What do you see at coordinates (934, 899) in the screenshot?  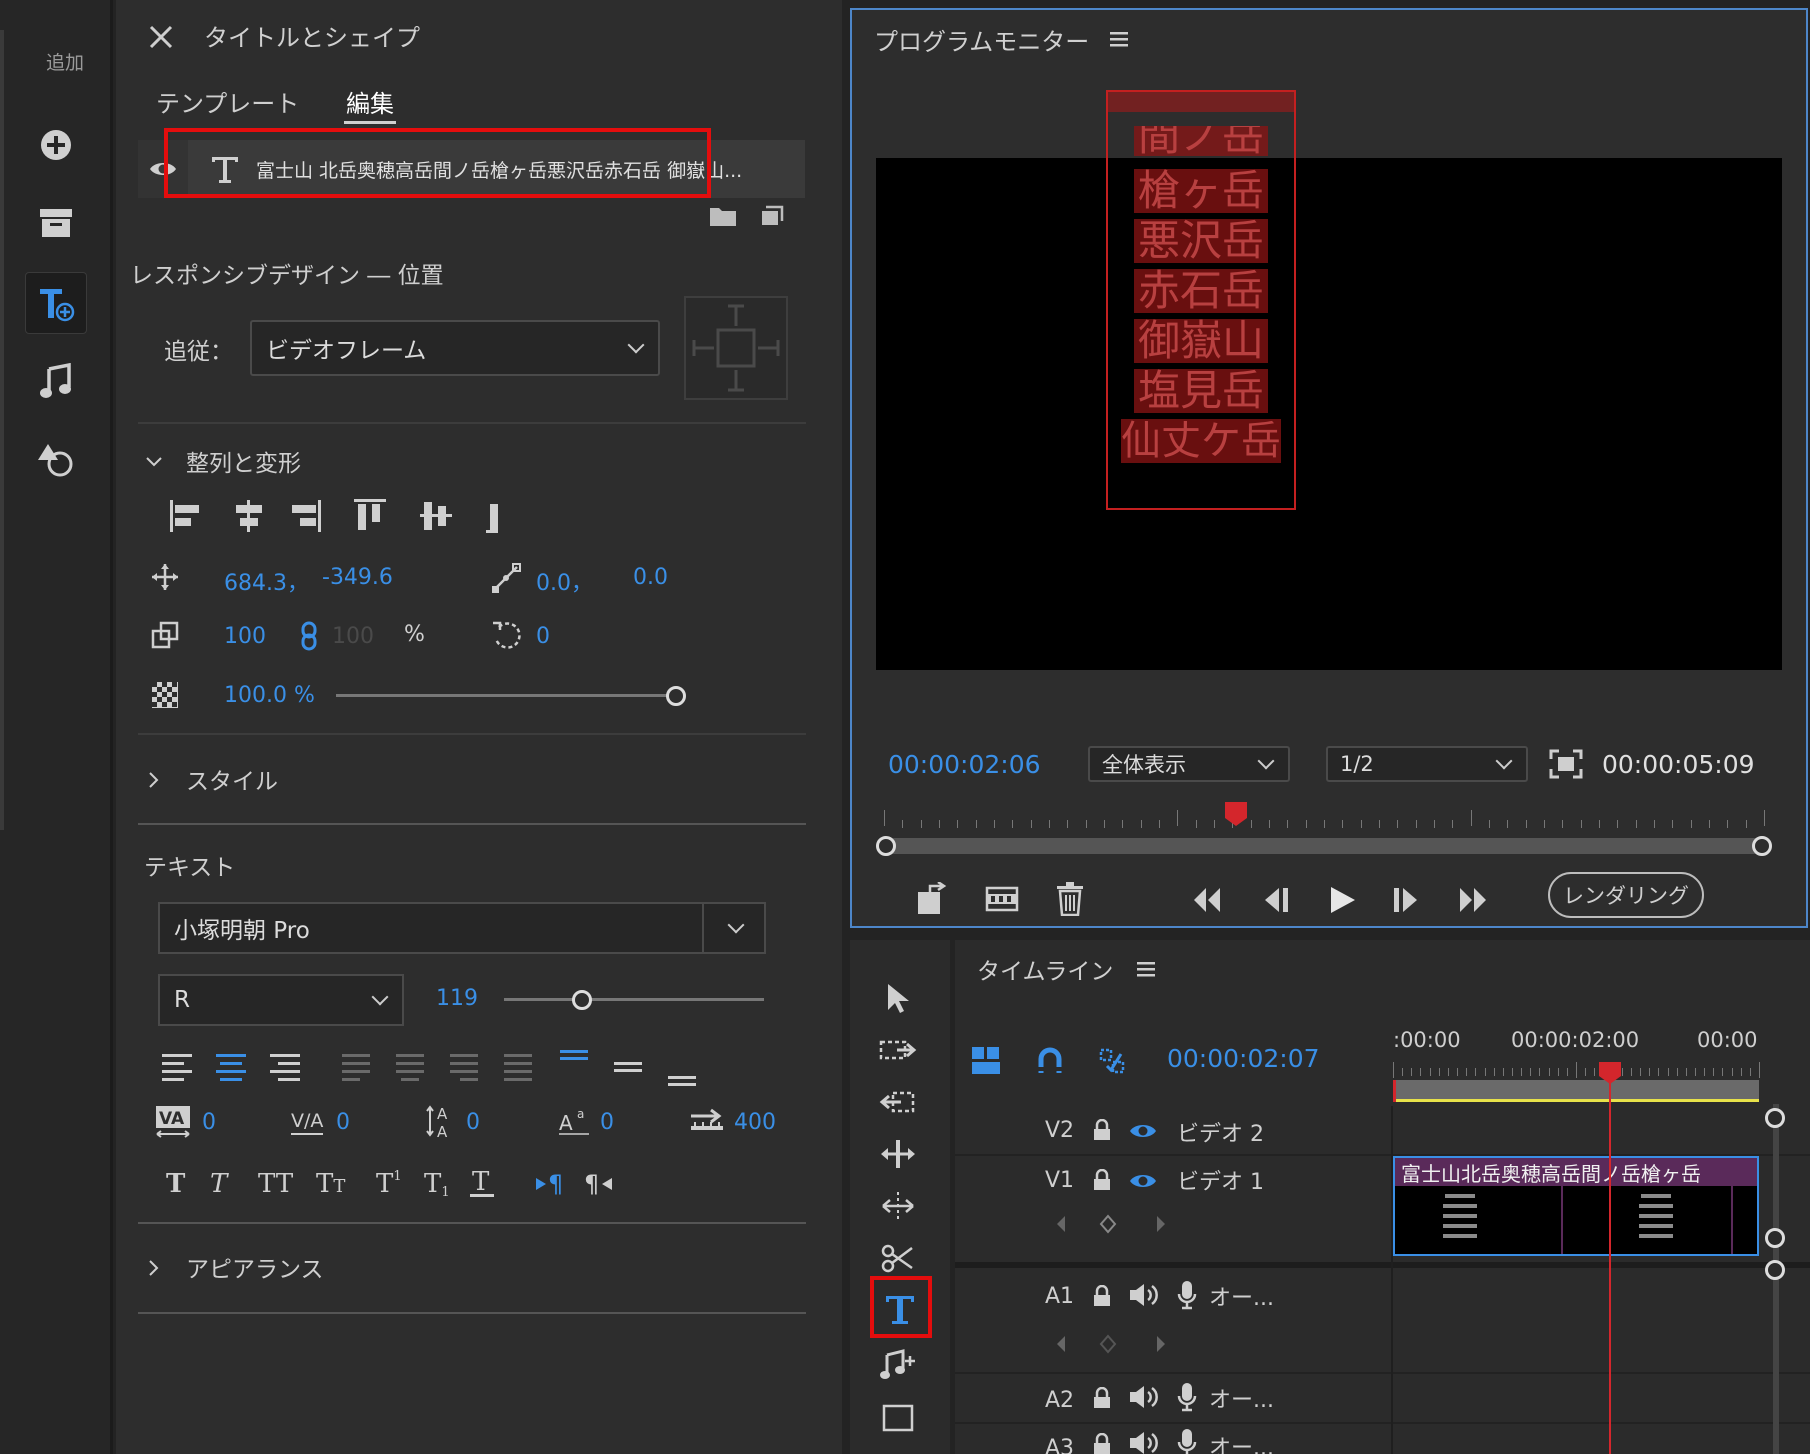 I see `lift-icon` at bounding box center [934, 899].